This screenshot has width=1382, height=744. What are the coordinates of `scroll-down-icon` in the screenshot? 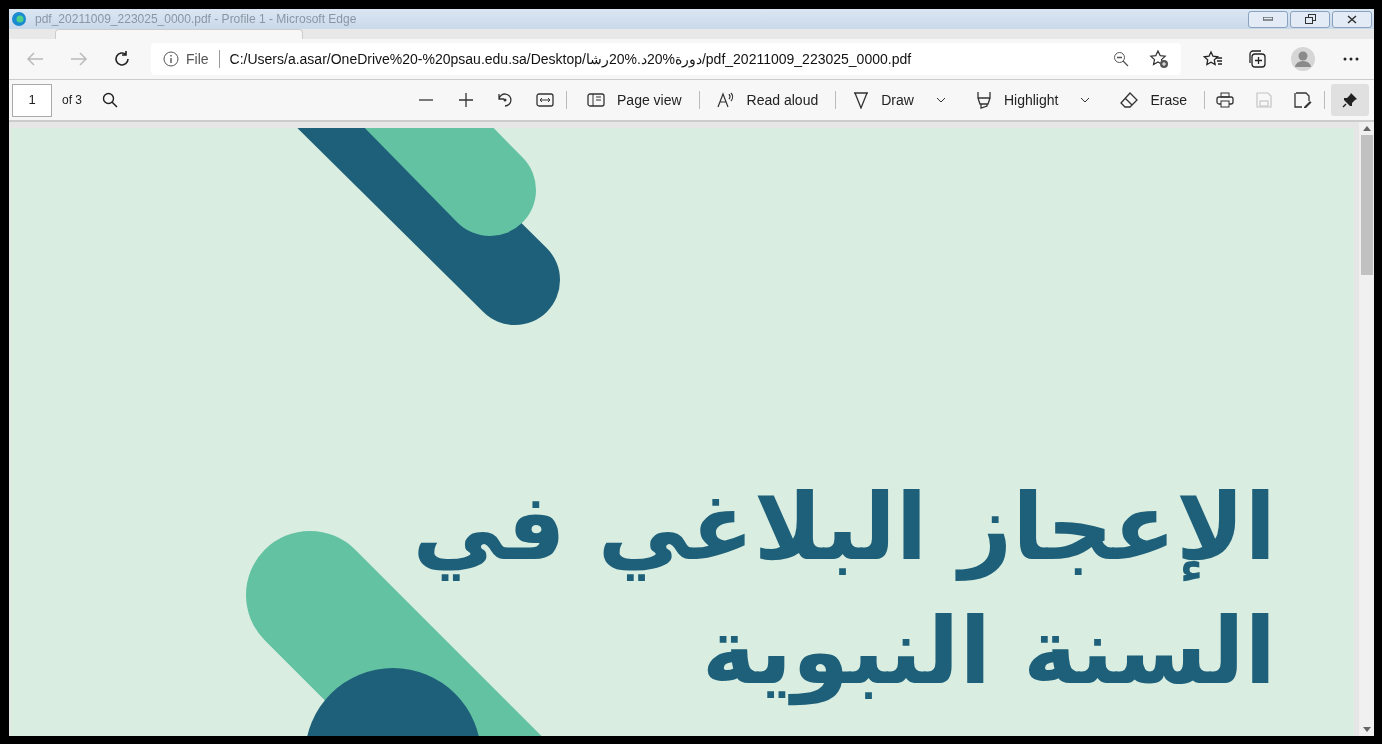 It's located at (1366, 729).